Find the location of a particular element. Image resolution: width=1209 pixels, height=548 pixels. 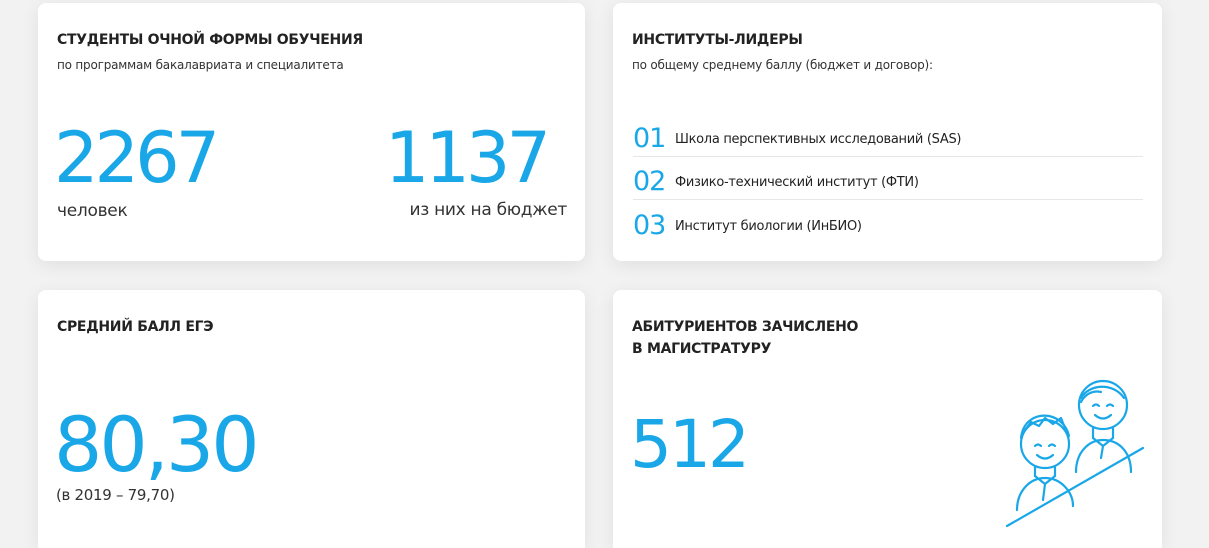

leader-name: Школа перспективных исследований (SAS) is located at coordinates (818, 139).